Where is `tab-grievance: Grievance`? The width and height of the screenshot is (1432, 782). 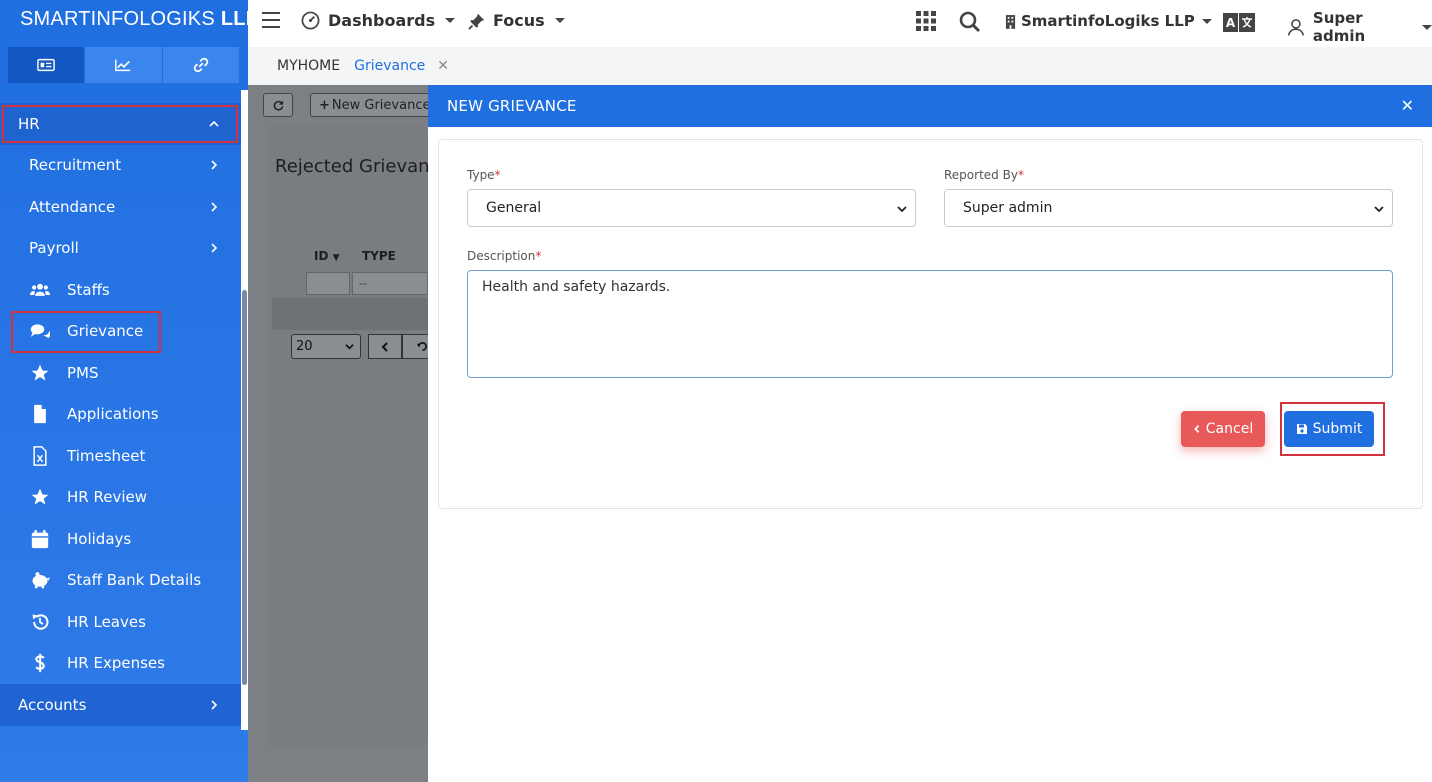
tab-grievance: Grievance is located at coordinates (389, 66).